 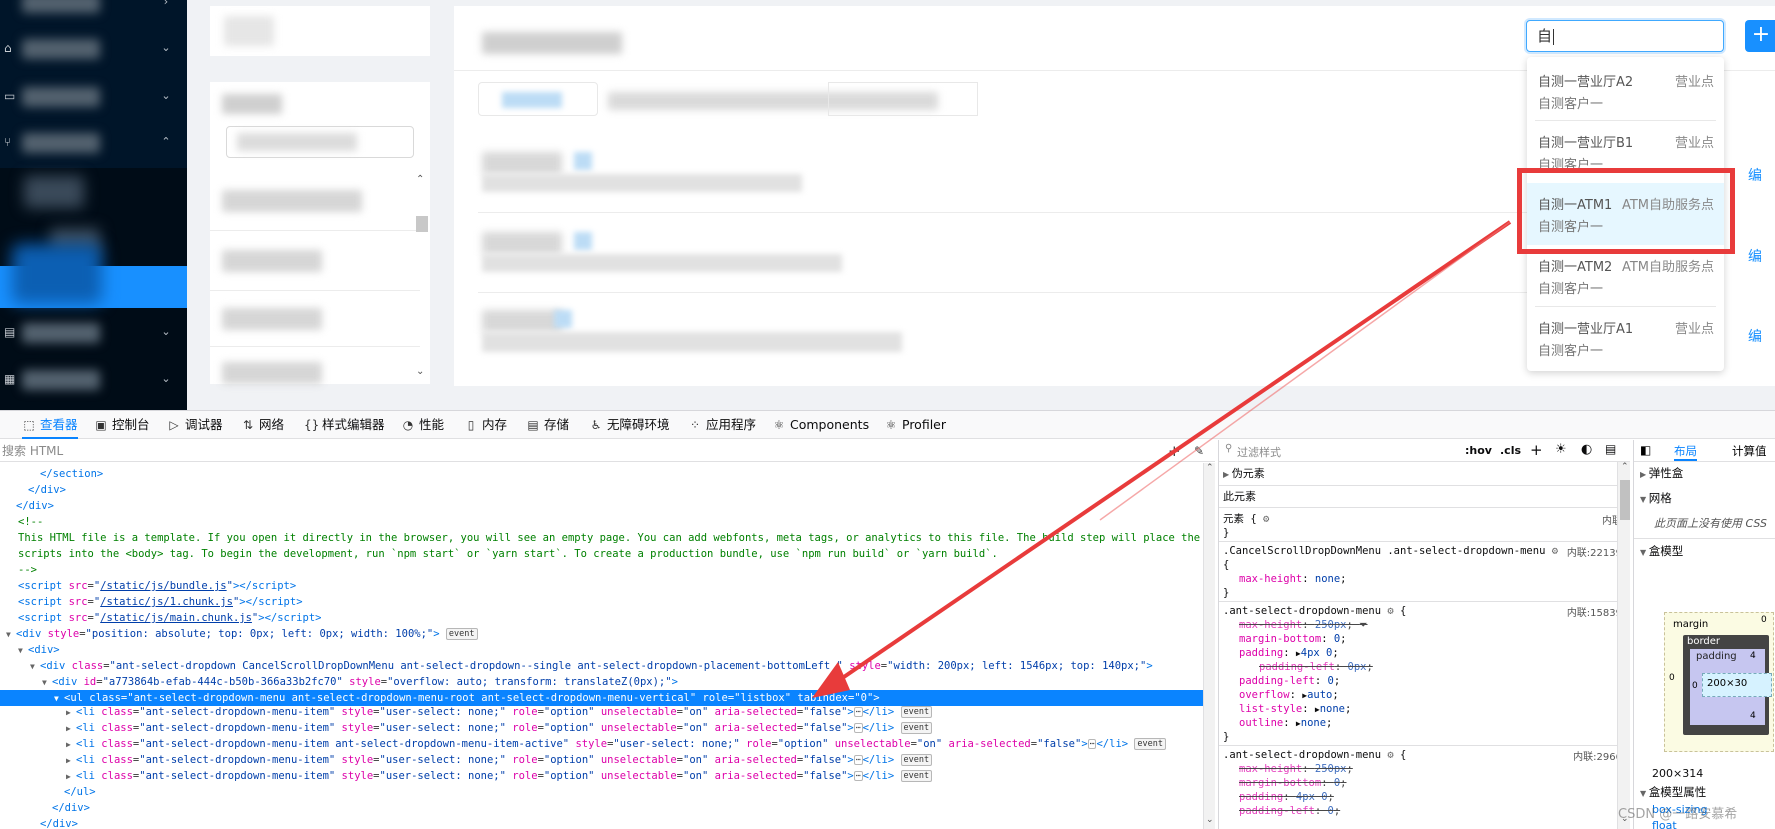 I want to click on tab-console: ▣ 控制台, so click(x=121, y=425).